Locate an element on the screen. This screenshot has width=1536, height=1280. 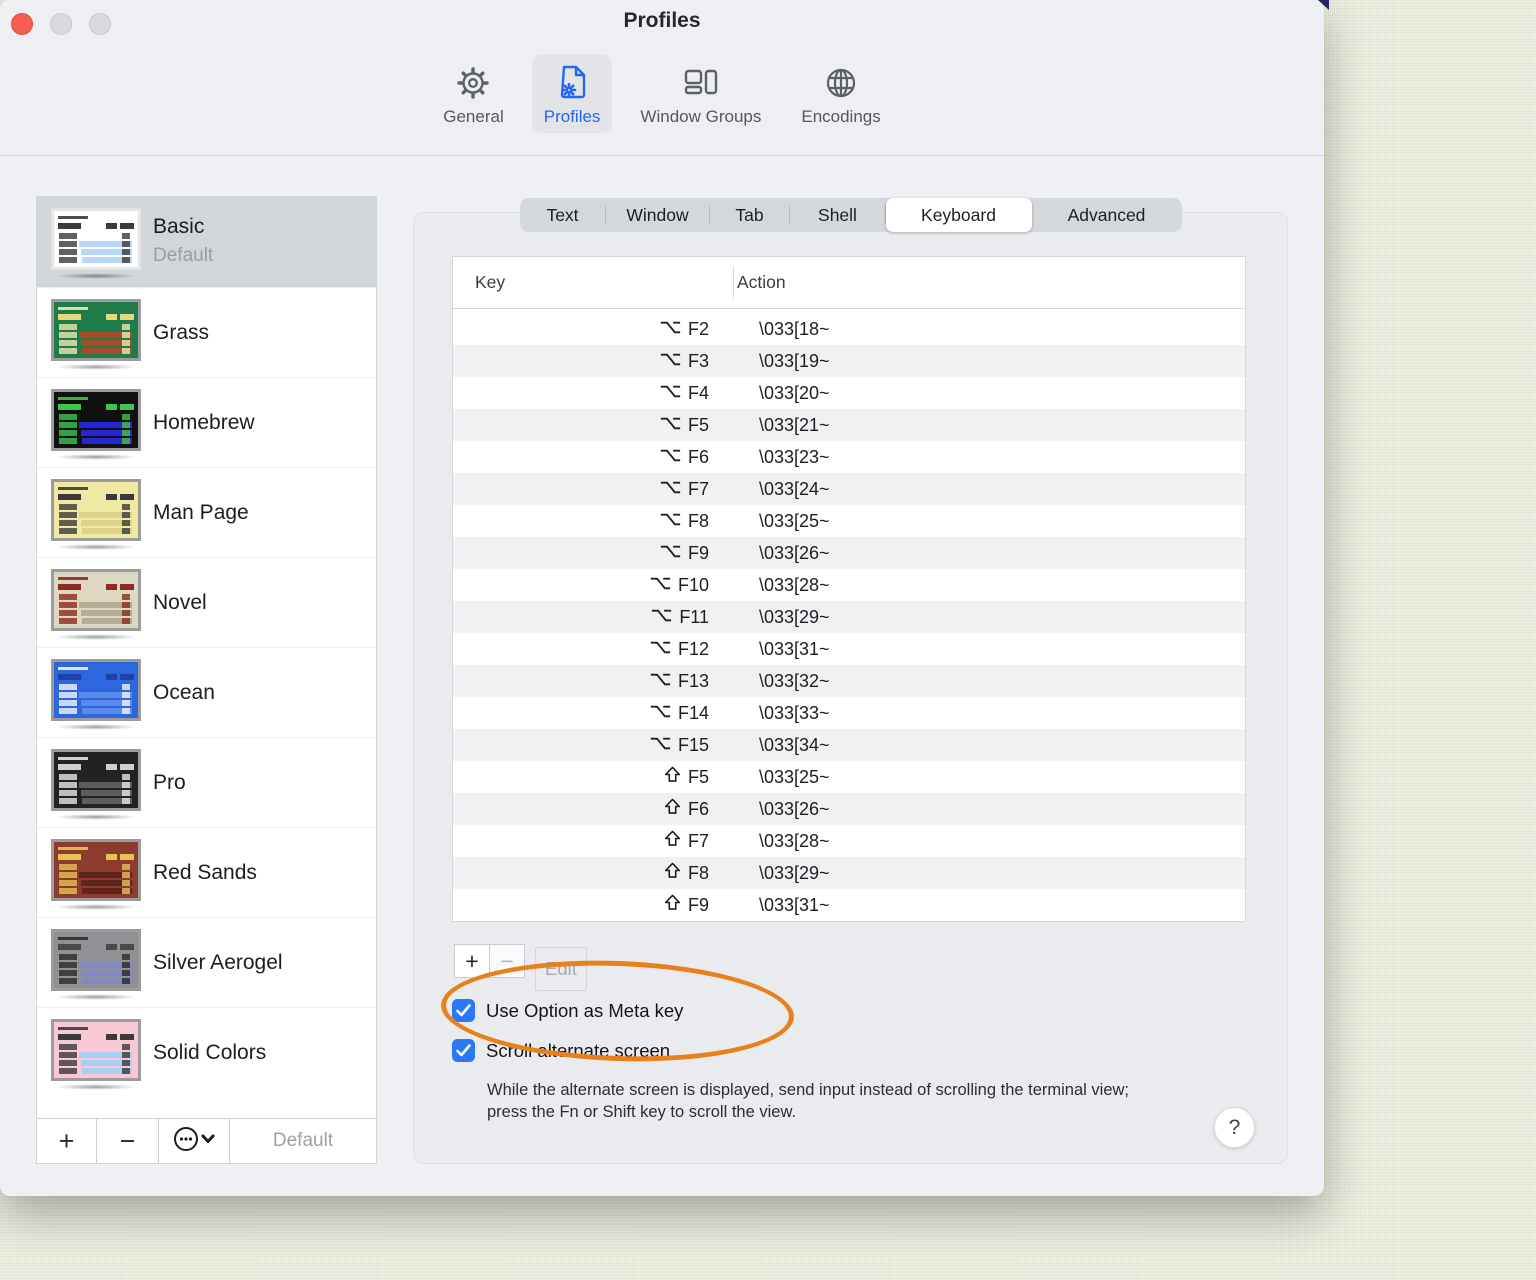
globe-icon is located at coordinates (841, 83).